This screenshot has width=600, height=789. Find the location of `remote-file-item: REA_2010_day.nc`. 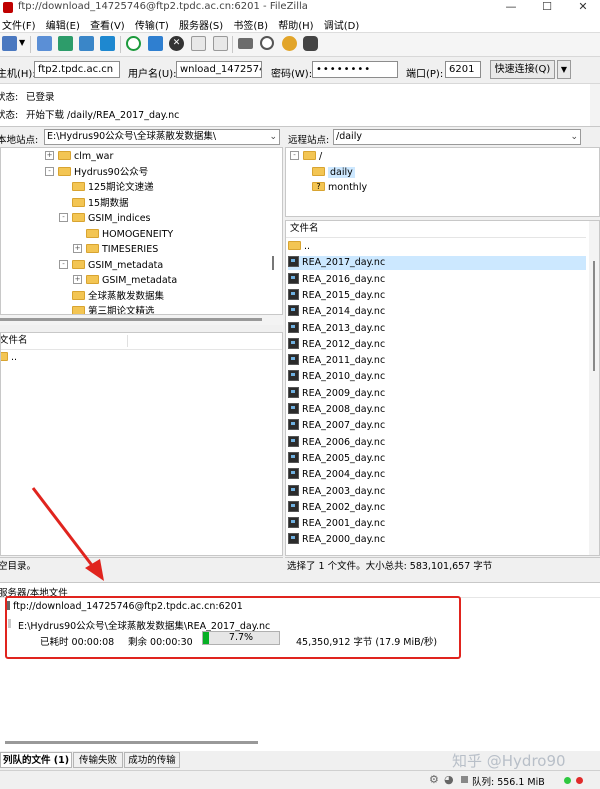

remote-file-item: REA_2010_day.nc is located at coordinates (437, 377).